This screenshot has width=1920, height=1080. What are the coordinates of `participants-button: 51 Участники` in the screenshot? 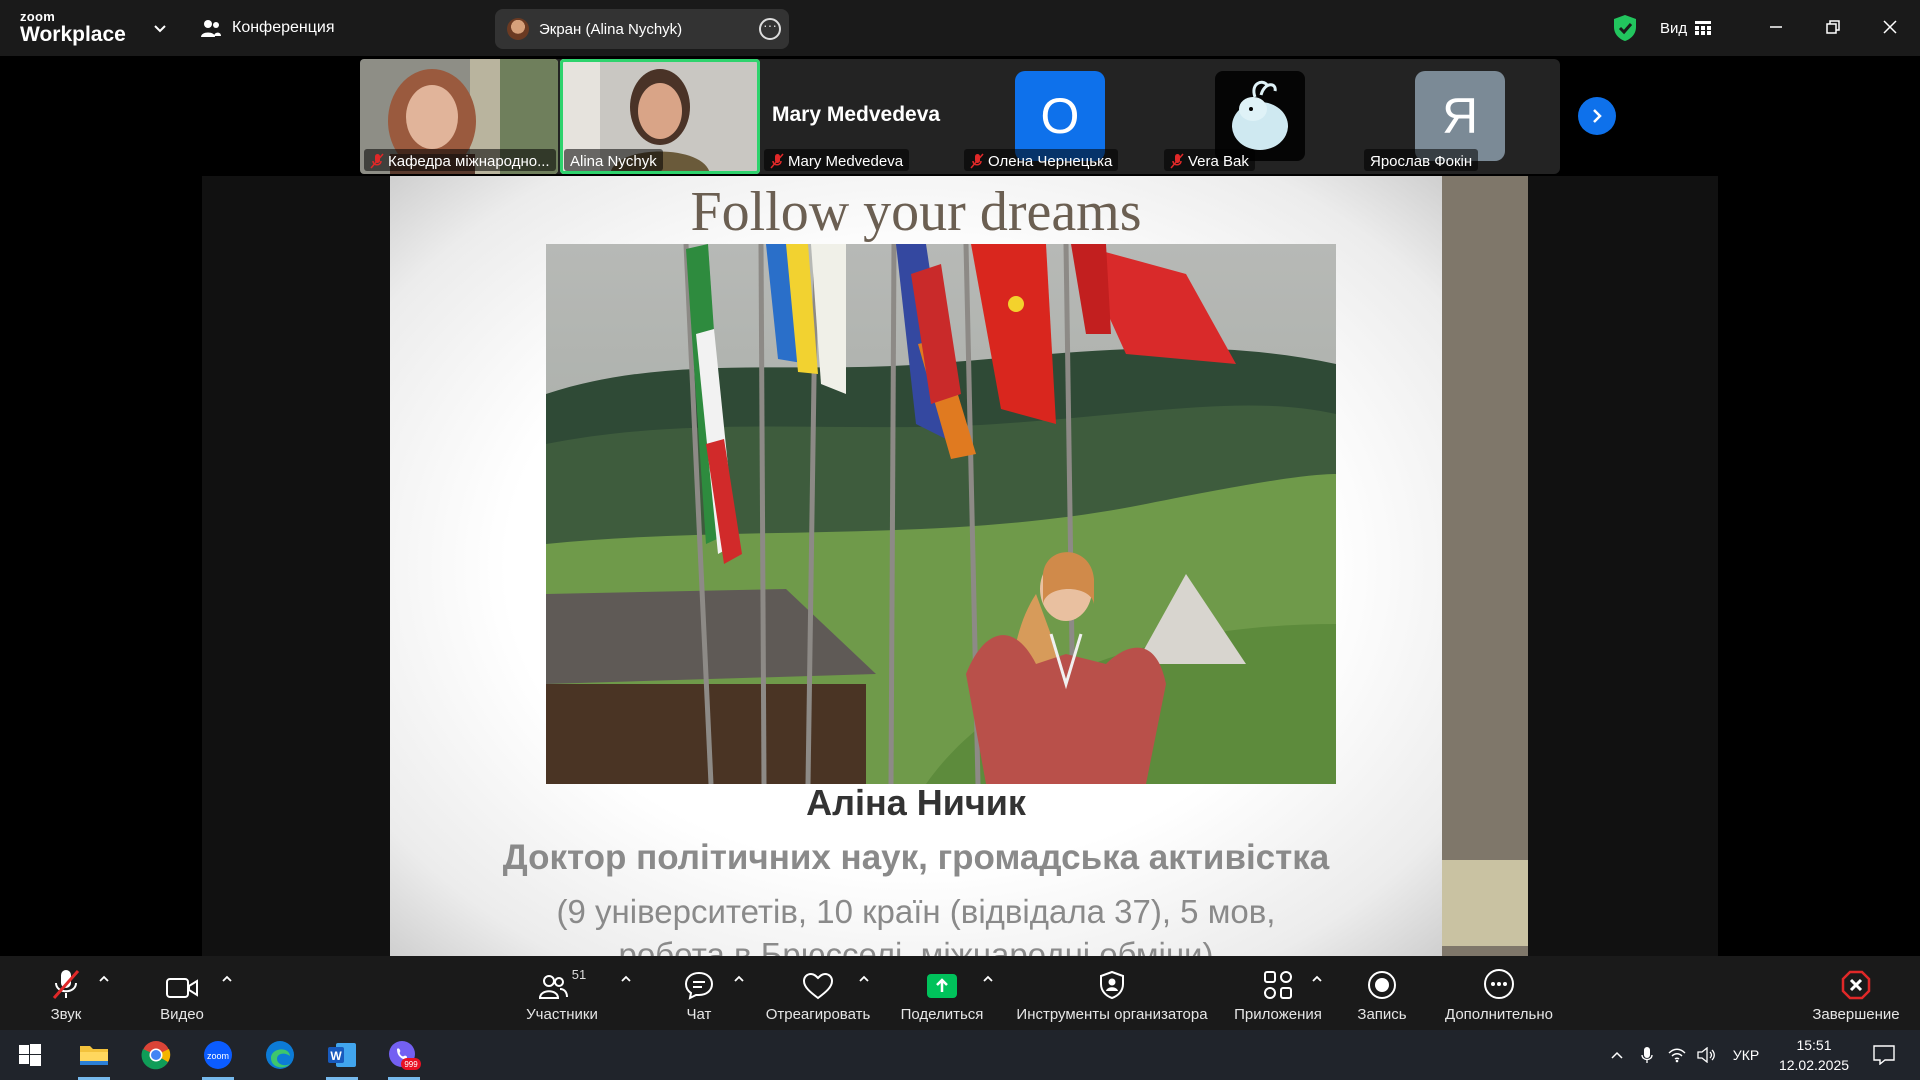 It's located at (562, 993).